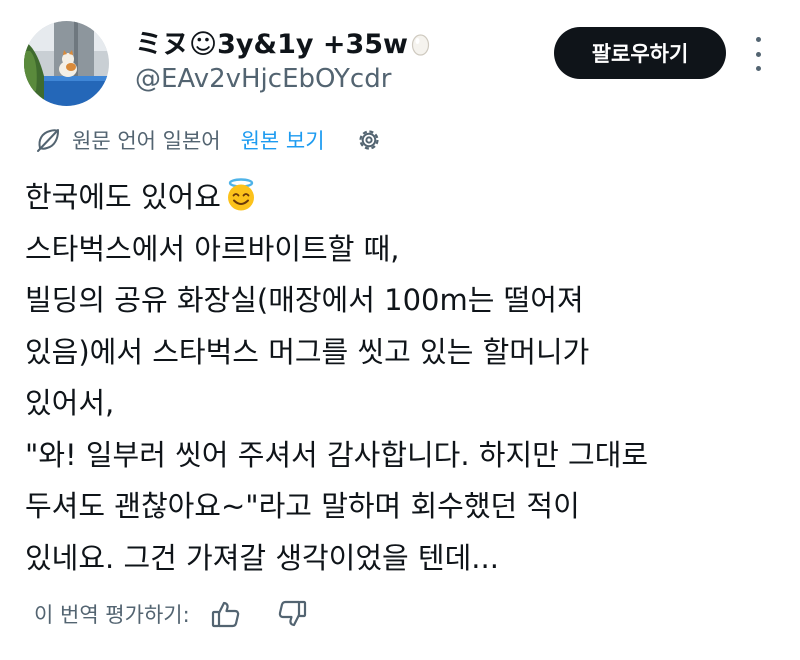  I want to click on smiling-face-with-halo-emoji, so click(240, 194).